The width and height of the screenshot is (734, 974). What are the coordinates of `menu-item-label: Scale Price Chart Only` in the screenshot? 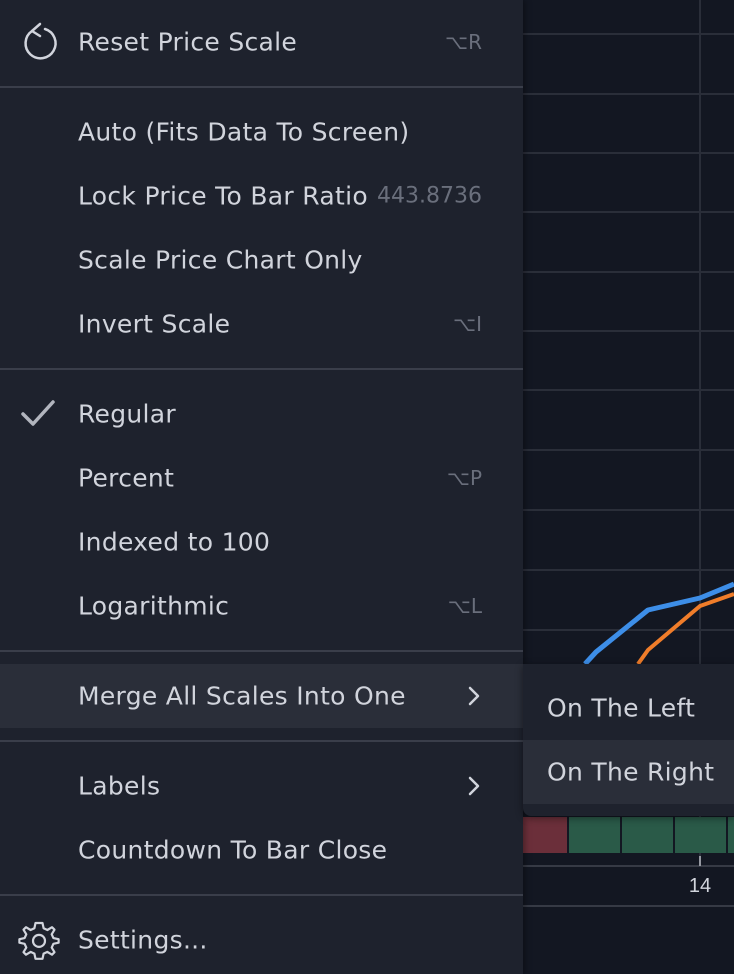 It's located at (220, 260).